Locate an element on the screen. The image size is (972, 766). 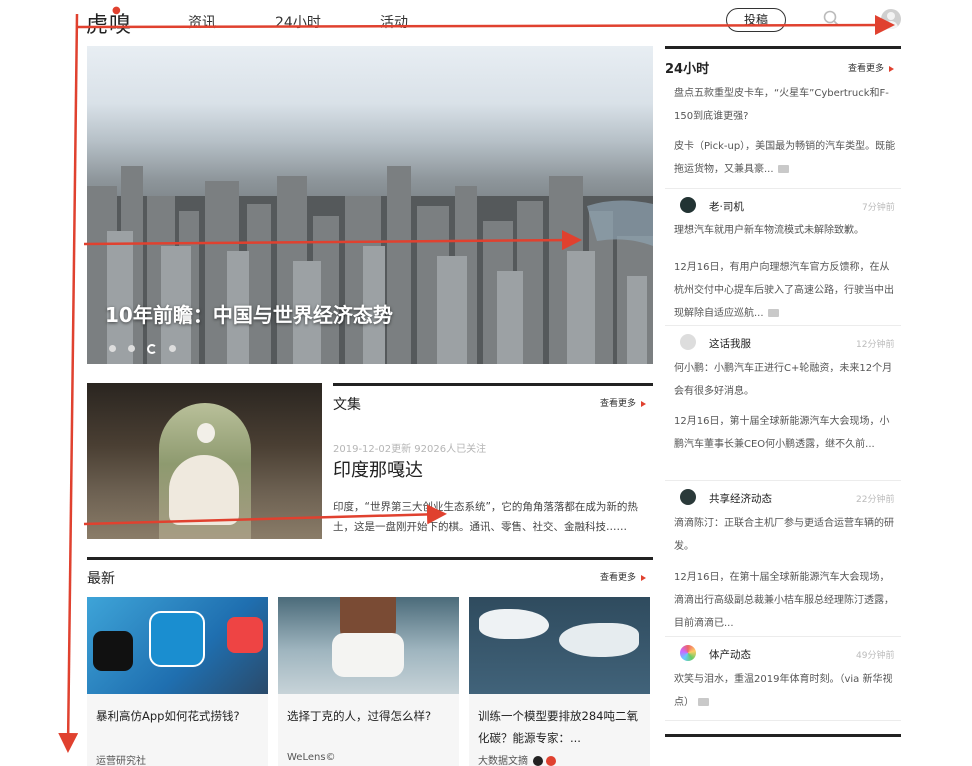
news-headline: 滴滴陈汀：正联合主机厂参与更适合运营车辆的研发。 is located at coordinates (785, 535).